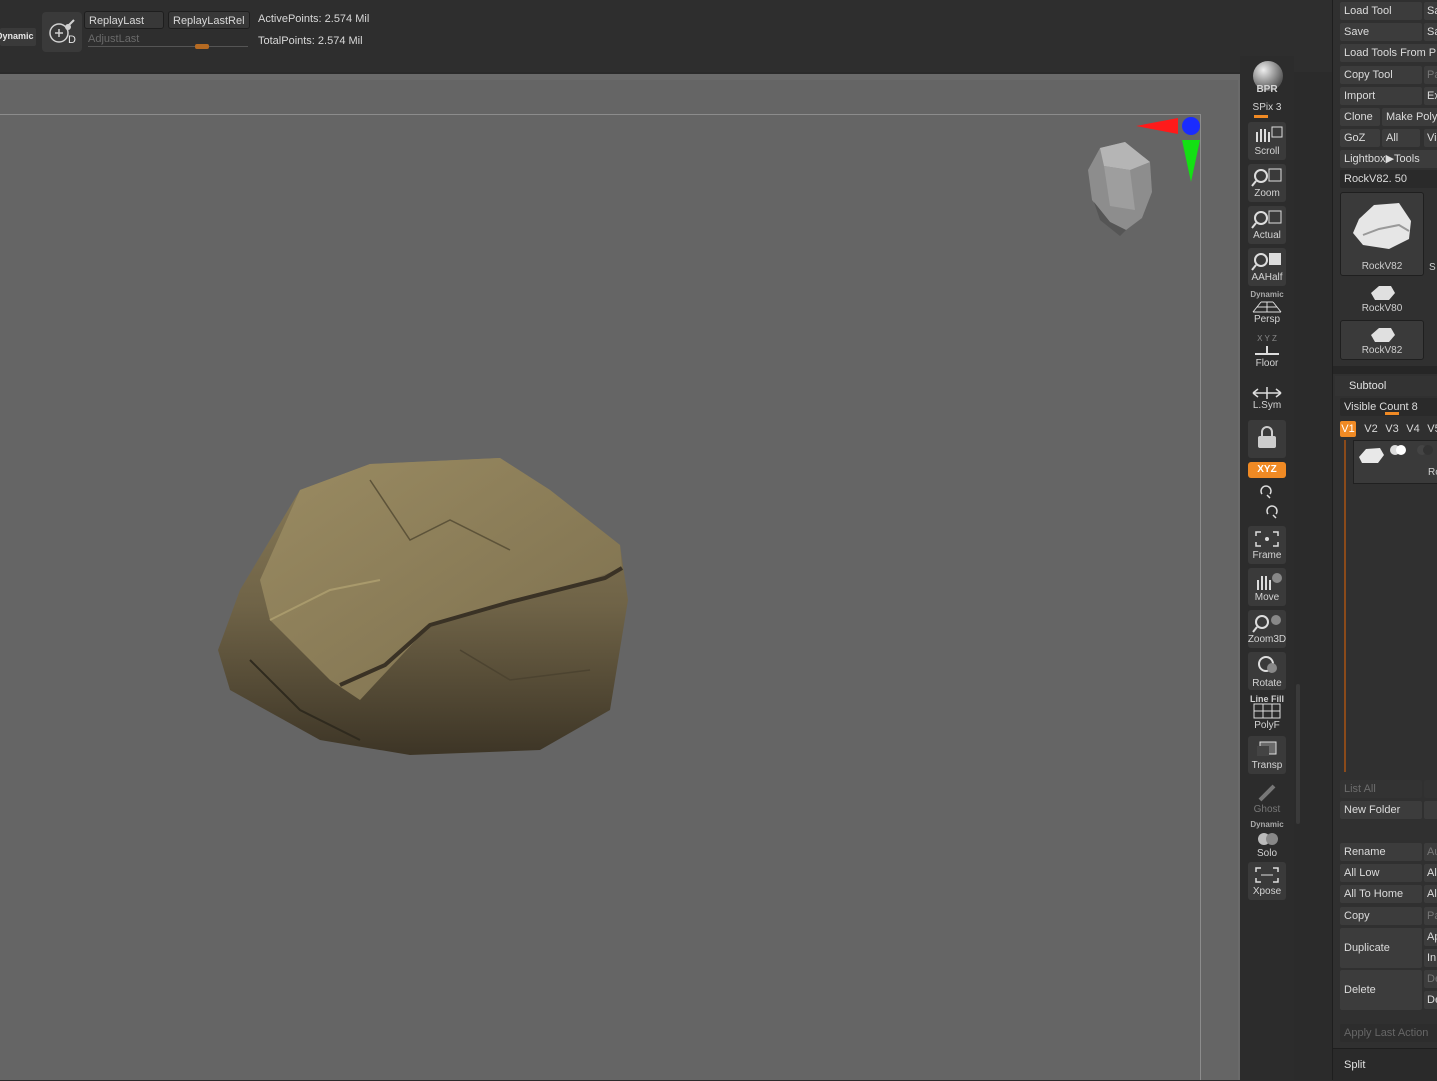 The height and width of the screenshot is (1081, 1437). What do you see at coordinates (1412, 450) in the screenshot?
I see `subtool-toggle-icons` at bounding box center [1412, 450].